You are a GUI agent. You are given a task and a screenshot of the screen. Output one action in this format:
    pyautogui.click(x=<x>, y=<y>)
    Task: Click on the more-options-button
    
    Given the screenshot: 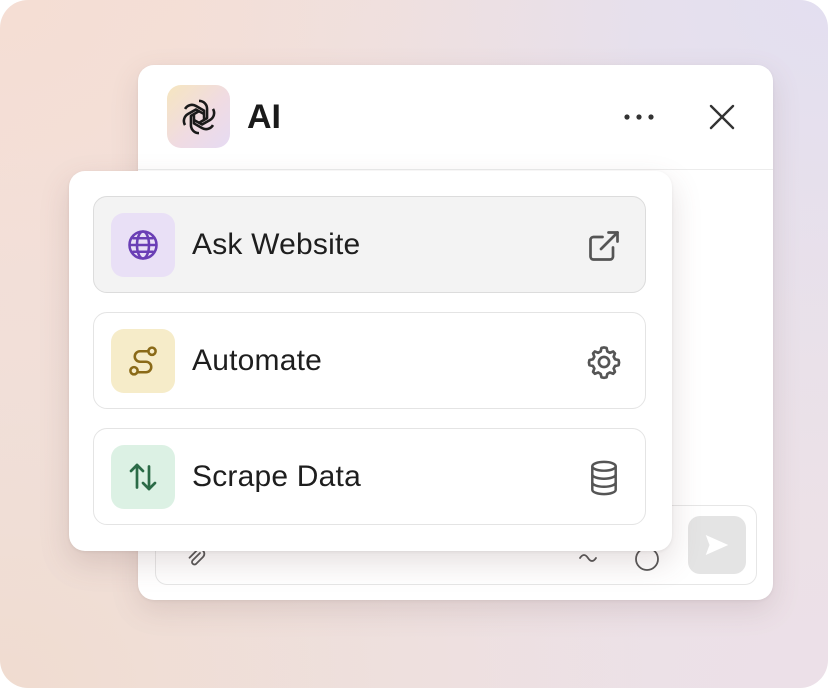 What is the action you would take?
    pyautogui.click(x=639, y=117)
    